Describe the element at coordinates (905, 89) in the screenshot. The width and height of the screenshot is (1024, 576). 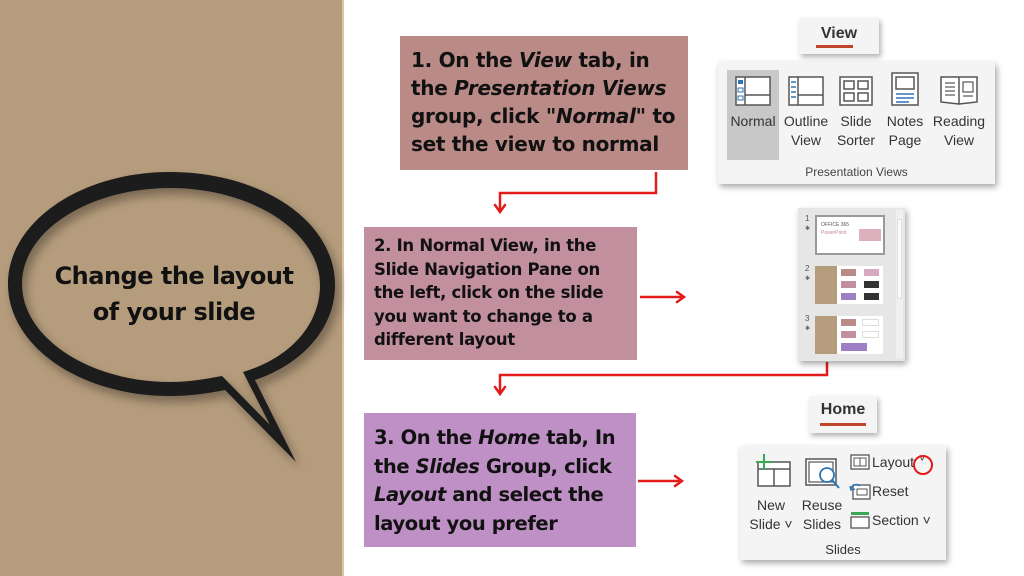
I see `notes-page-icon` at that location.